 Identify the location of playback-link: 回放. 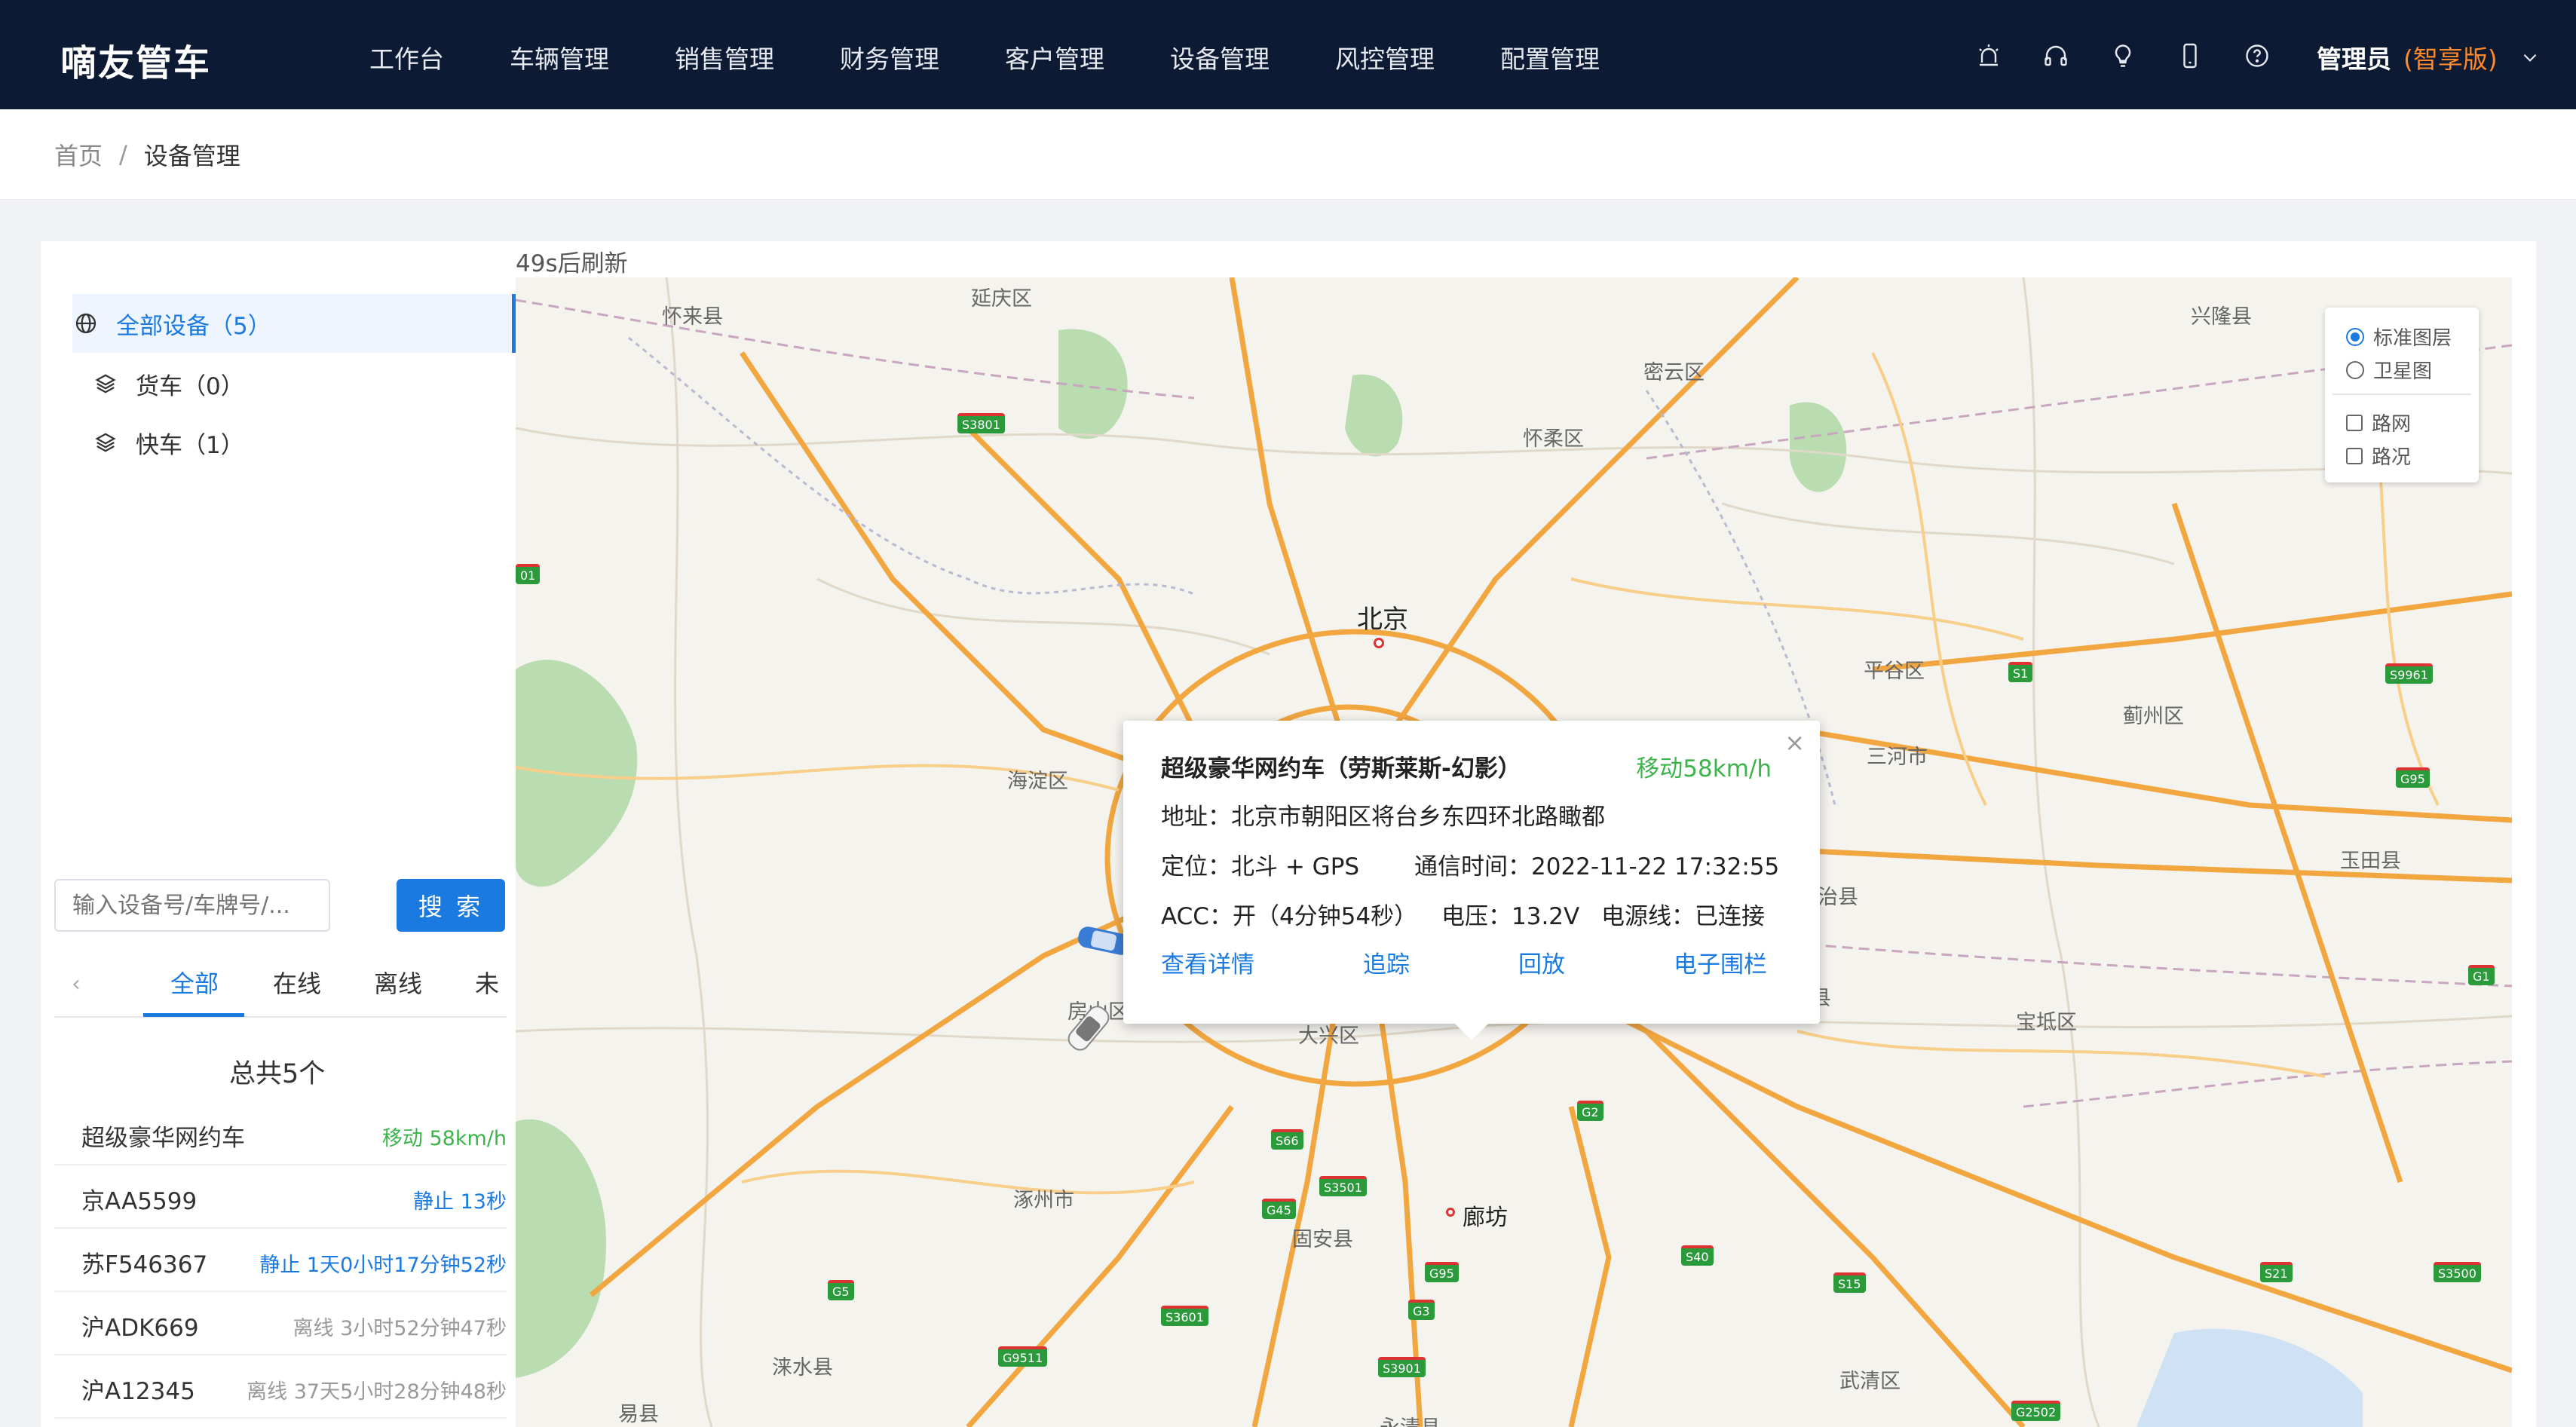
(1541, 962).